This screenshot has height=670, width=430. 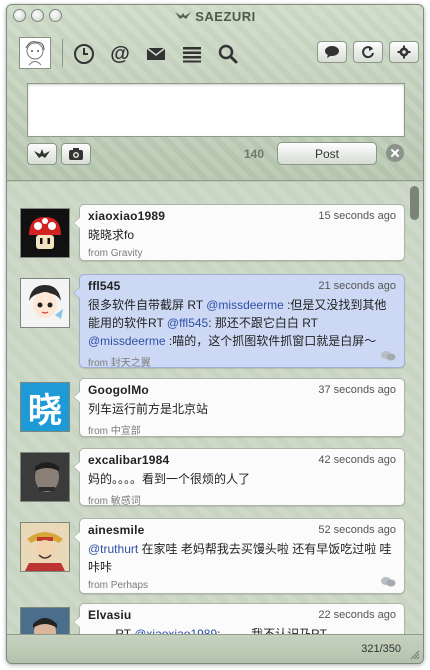 I want to click on speech-bubble-icon, so click(x=332, y=52).